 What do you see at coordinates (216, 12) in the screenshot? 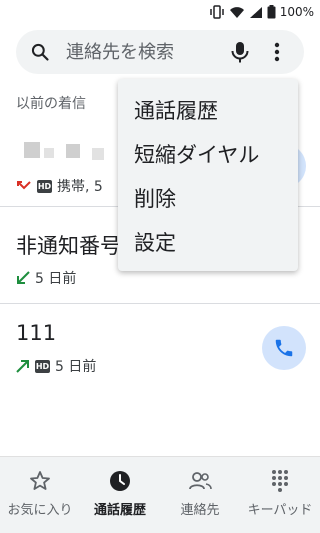
I see `vibrate-icon` at bounding box center [216, 12].